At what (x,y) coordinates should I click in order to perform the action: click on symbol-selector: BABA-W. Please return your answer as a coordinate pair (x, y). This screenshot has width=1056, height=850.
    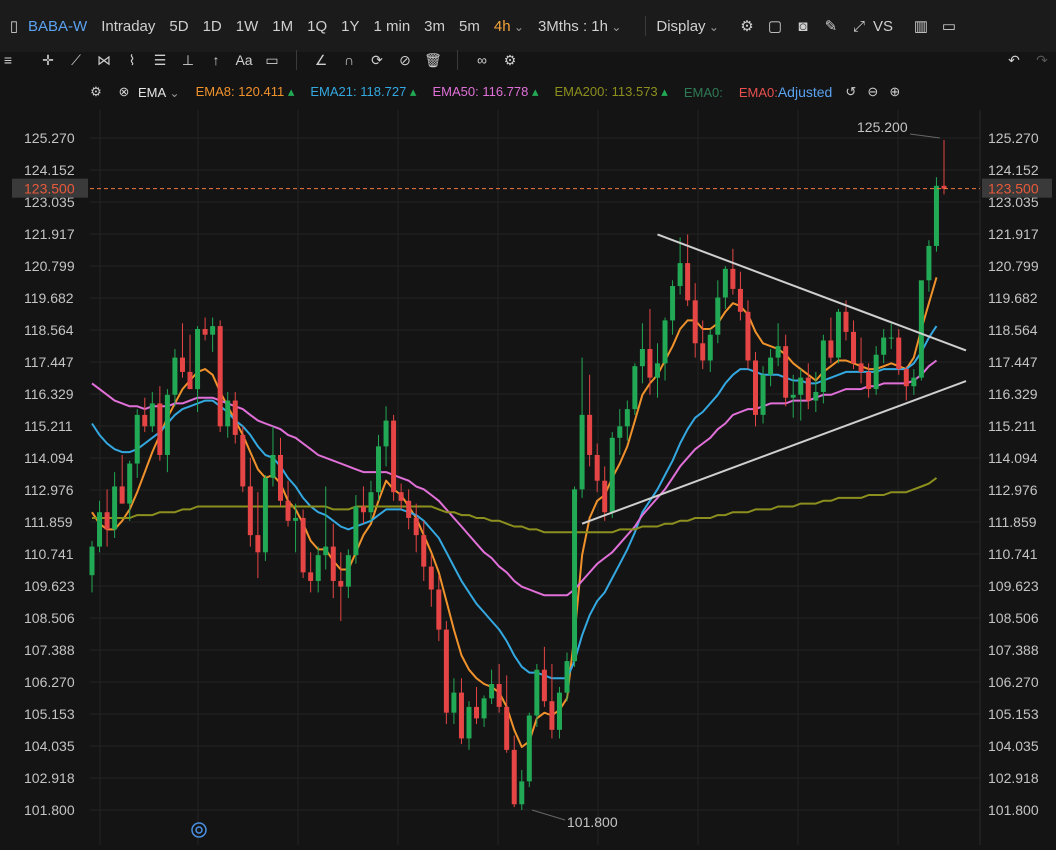
    Looking at the image, I should click on (57, 26).